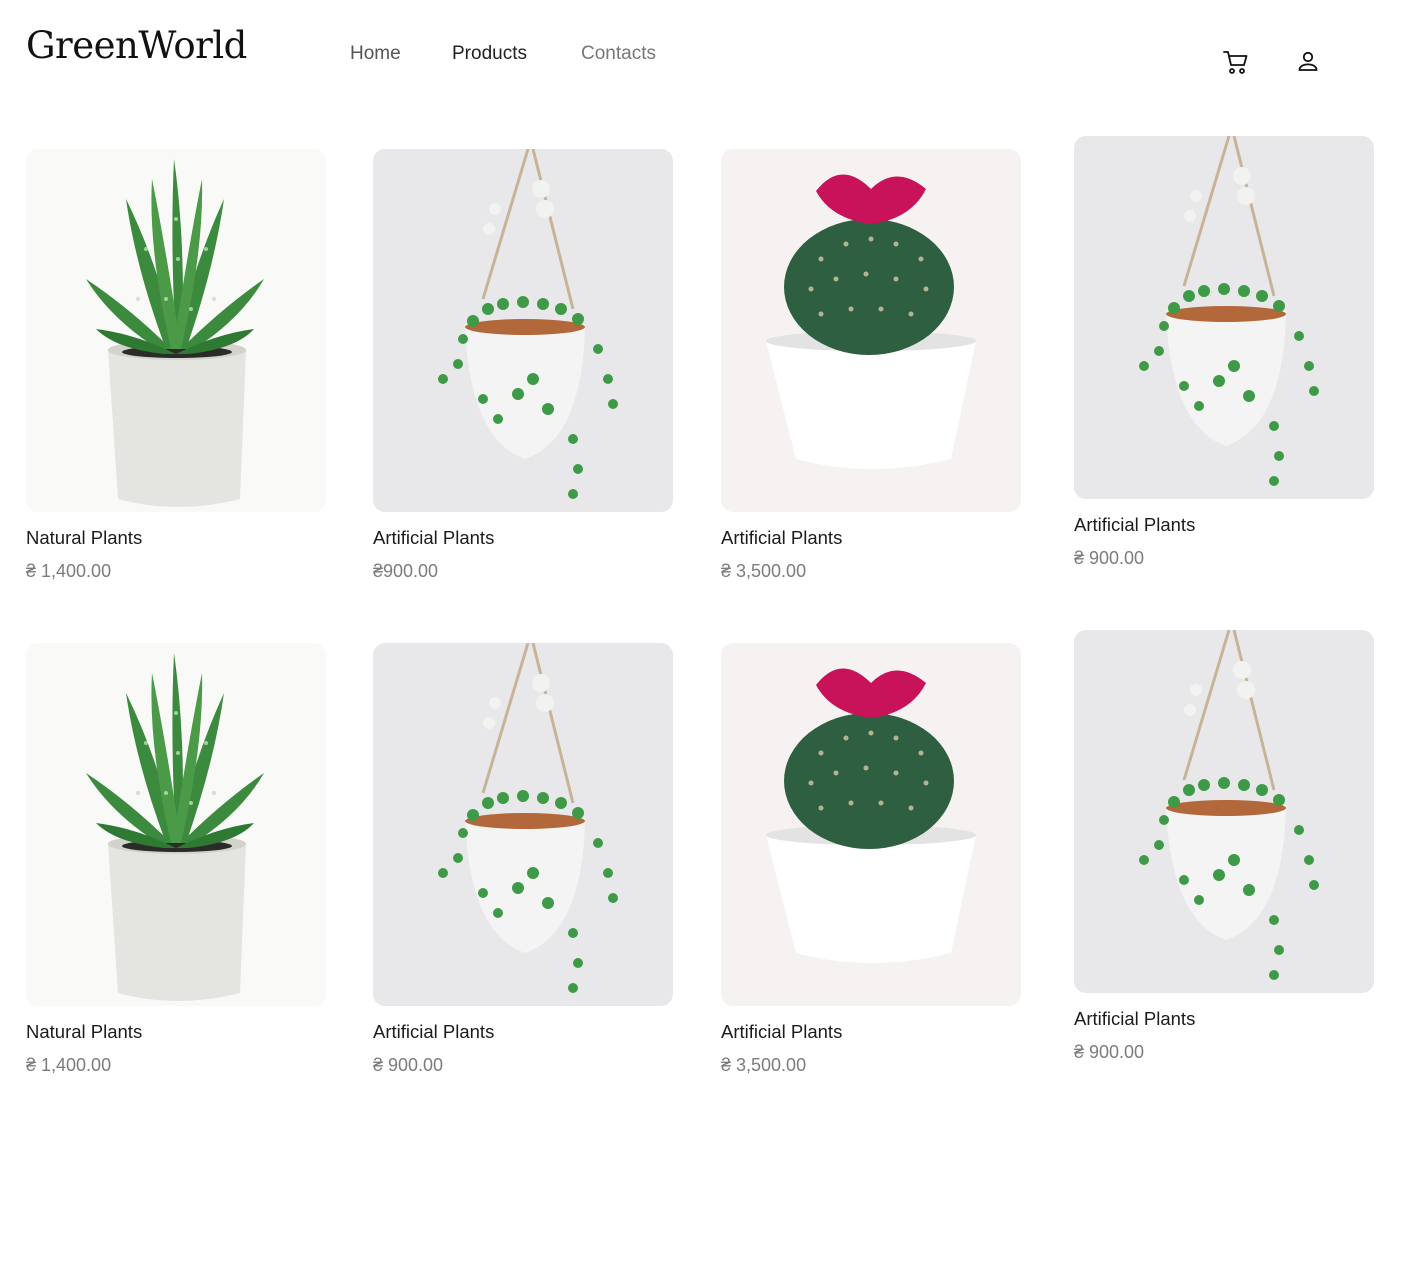  Describe the element at coordinates (136, 45) in the screenshot. I see `brand-logo: GreenWorld` at that location.